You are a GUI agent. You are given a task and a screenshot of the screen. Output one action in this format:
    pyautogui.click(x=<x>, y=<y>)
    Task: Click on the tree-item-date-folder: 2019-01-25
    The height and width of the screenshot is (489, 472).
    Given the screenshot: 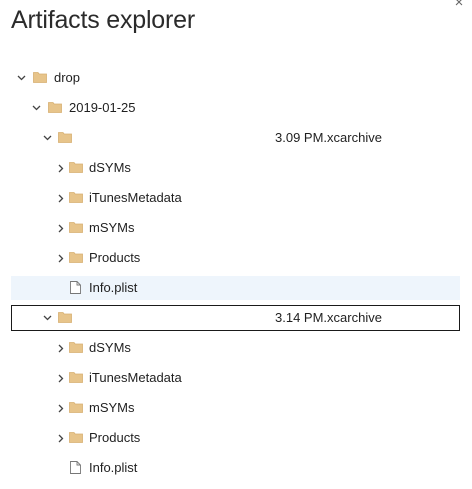 What is the action you would take?
    pyautogui.click(x=235, y=108)
    